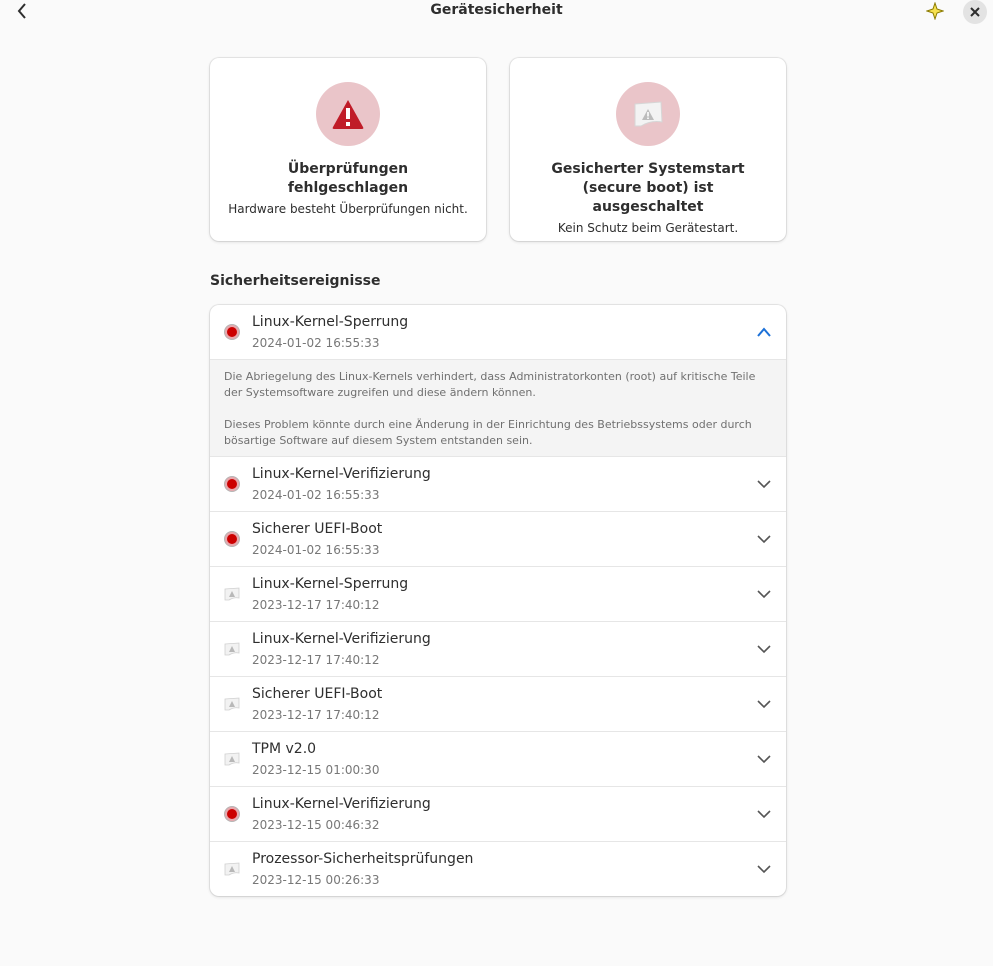 This screenshot has width=993, height=966. What do you see at coordinates (284, 749) in the screenshot?
I see `event-name: TPM v2.0` at bounding box center [284, 749].